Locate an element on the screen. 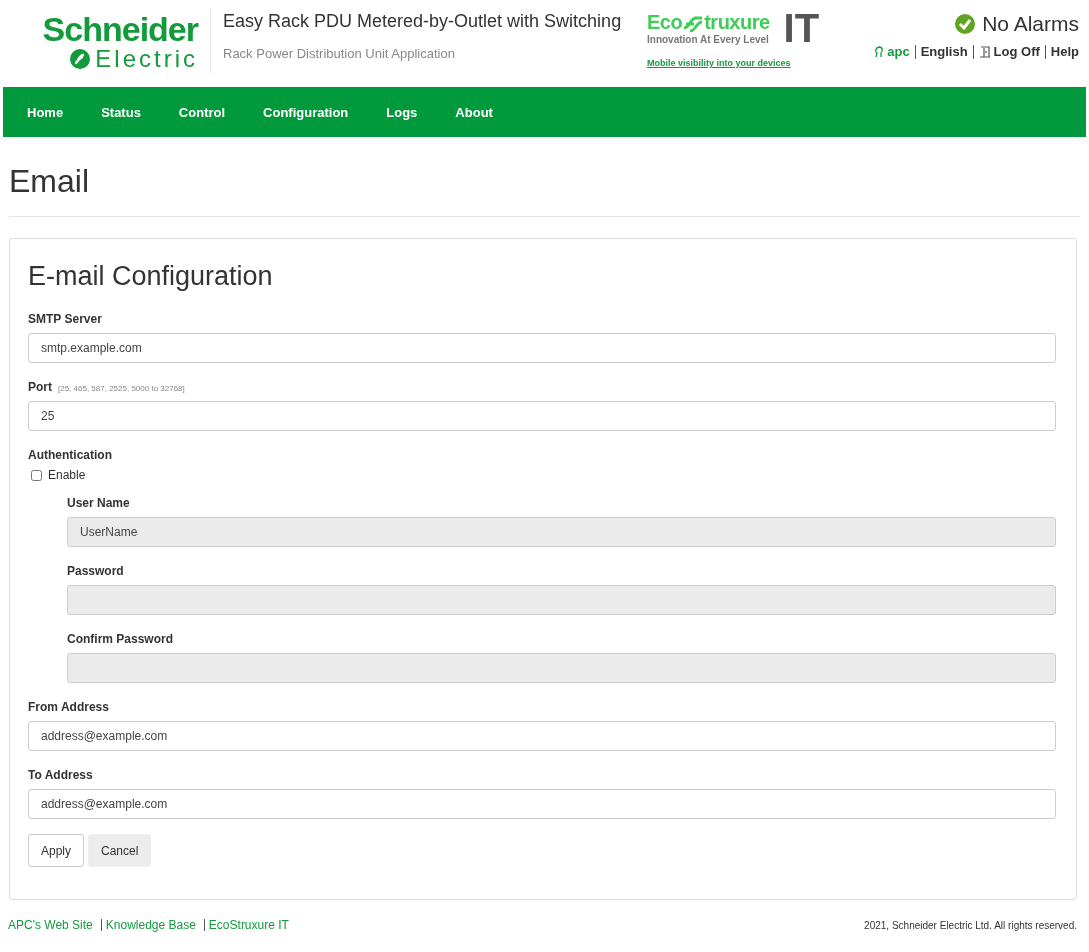  nav-item: Control is located at coordinates (202, 112).